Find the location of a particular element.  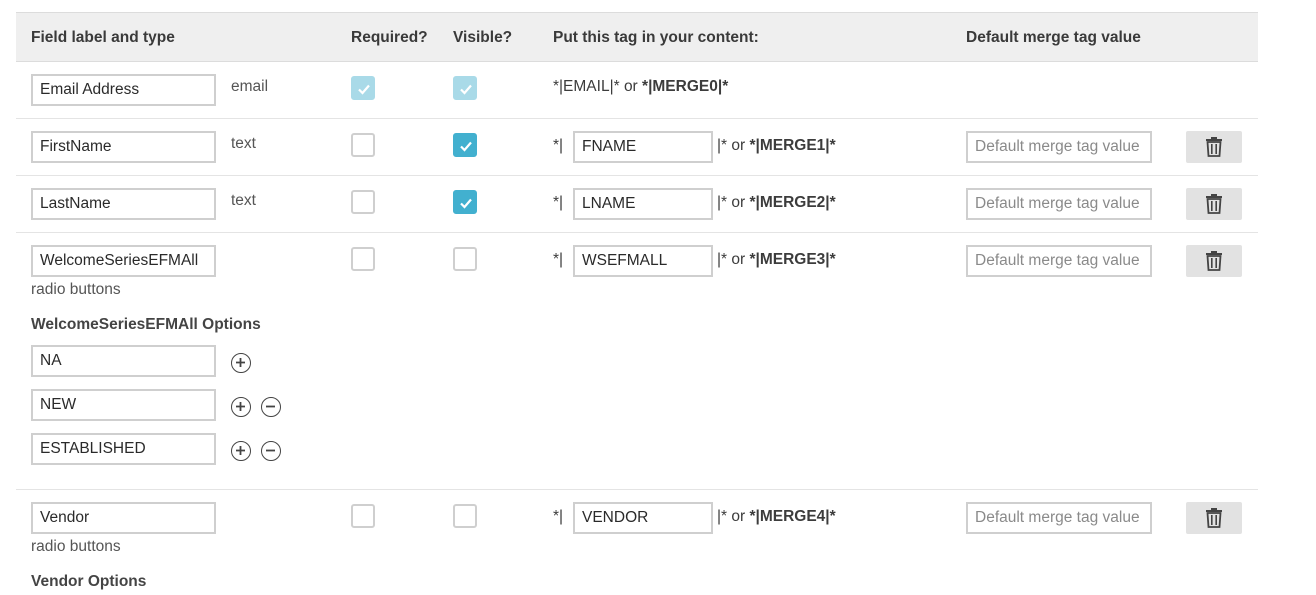

merge-tag-suffix: |* or *|MERGE1|* is located at coordinates (776, 145).